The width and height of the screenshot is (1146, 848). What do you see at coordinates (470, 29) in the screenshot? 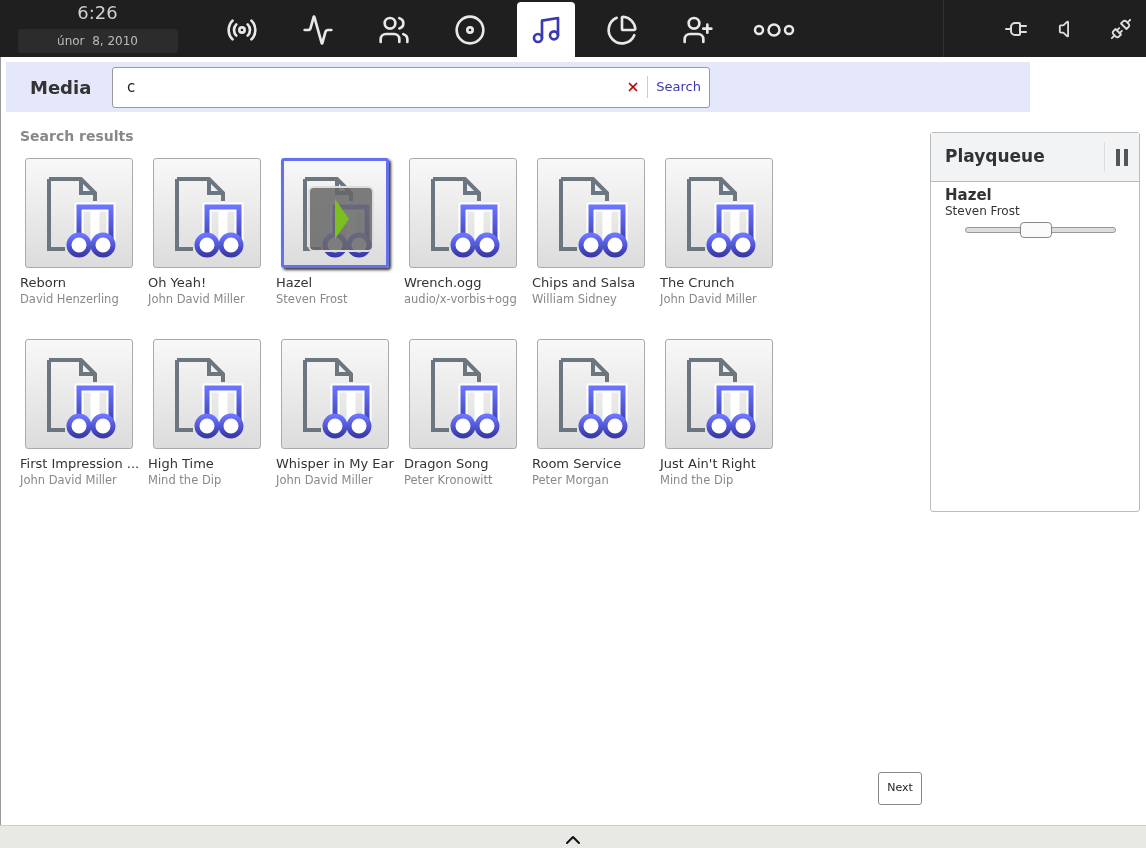
I see `target-icon` at bounding box center [470, 29].